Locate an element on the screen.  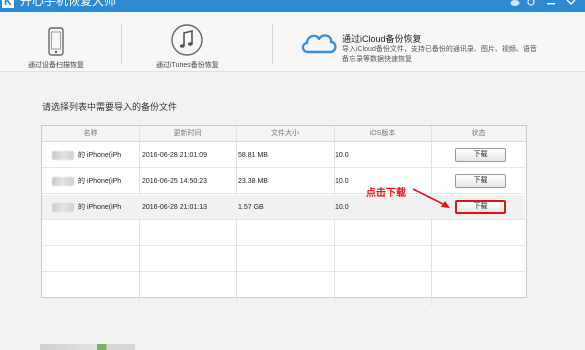
tab-device-scan: 通过设备扫描恢复 is located at coordinates (60, 42).